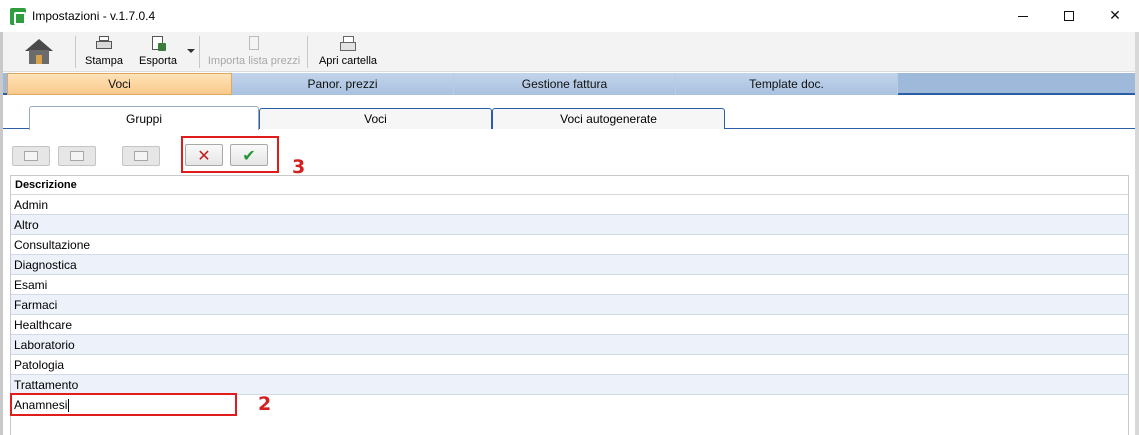 Image resolution: width=1139 pixels, height=435 pixels. What do you see at coordinates (569, 205) in the screenshot?
I see `table-row: Admin` at bounding box center [569, 205].